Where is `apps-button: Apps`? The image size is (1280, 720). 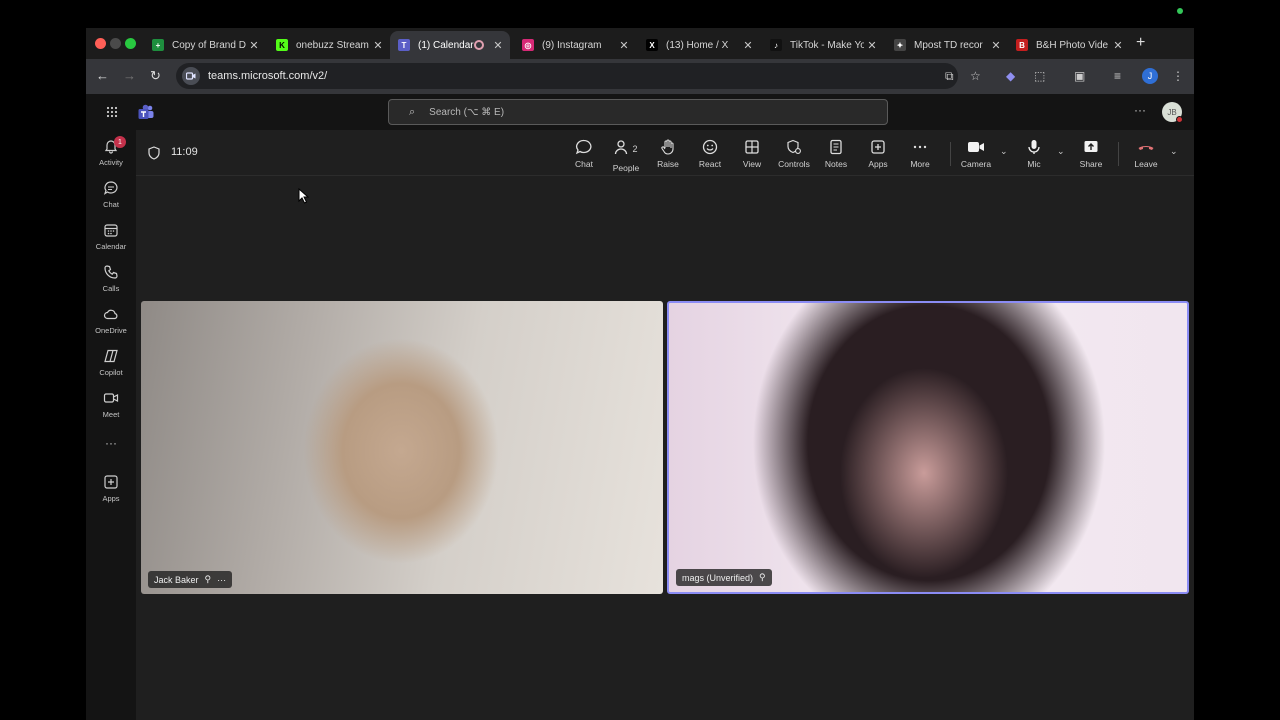
apps-button: Apps is located at coordinates (878, 154).